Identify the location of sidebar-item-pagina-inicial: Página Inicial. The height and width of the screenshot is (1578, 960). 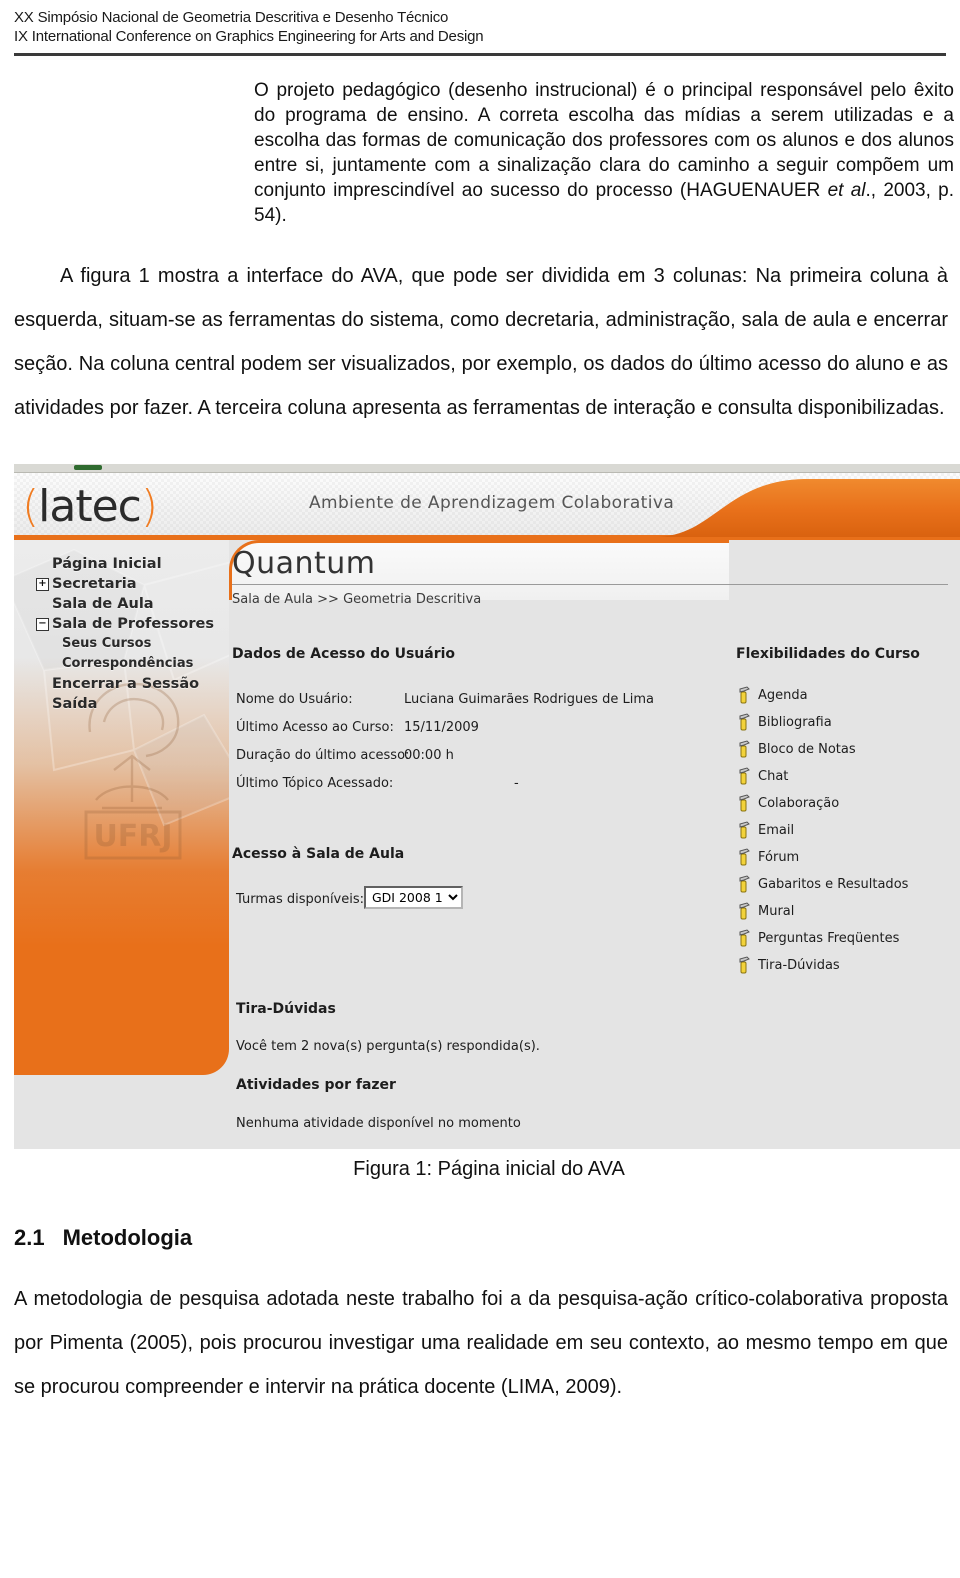
(121, 564).